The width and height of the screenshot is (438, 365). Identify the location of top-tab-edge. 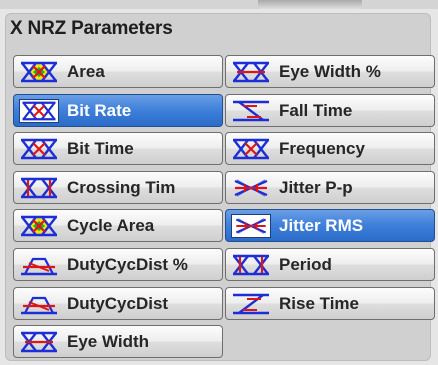
(310, 4).